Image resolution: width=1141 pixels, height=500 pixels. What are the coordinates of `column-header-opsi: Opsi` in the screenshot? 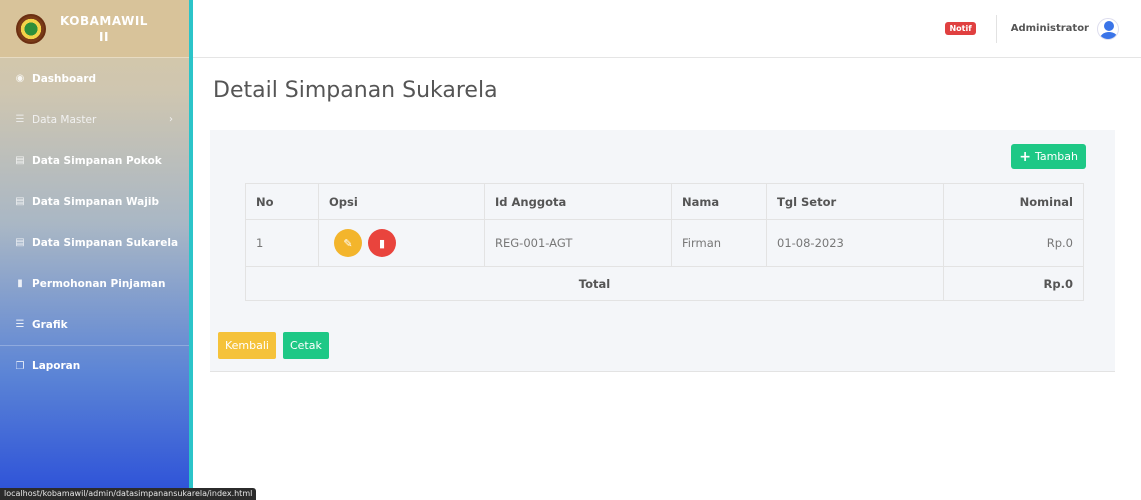 It's located at (401, 201).